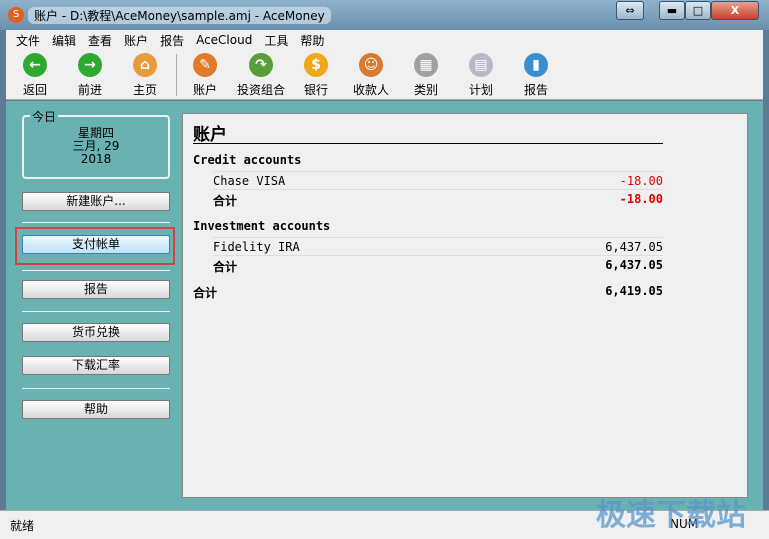  I want to click on toolbar: ← 返回 → 前进 ⌂ 主页 ✎ 账户 ↷ 投资组合 $ 银行 ☺ 收款人 ▦ 类别 ▤ 计划 ▮ 报告, so click(384, 75).